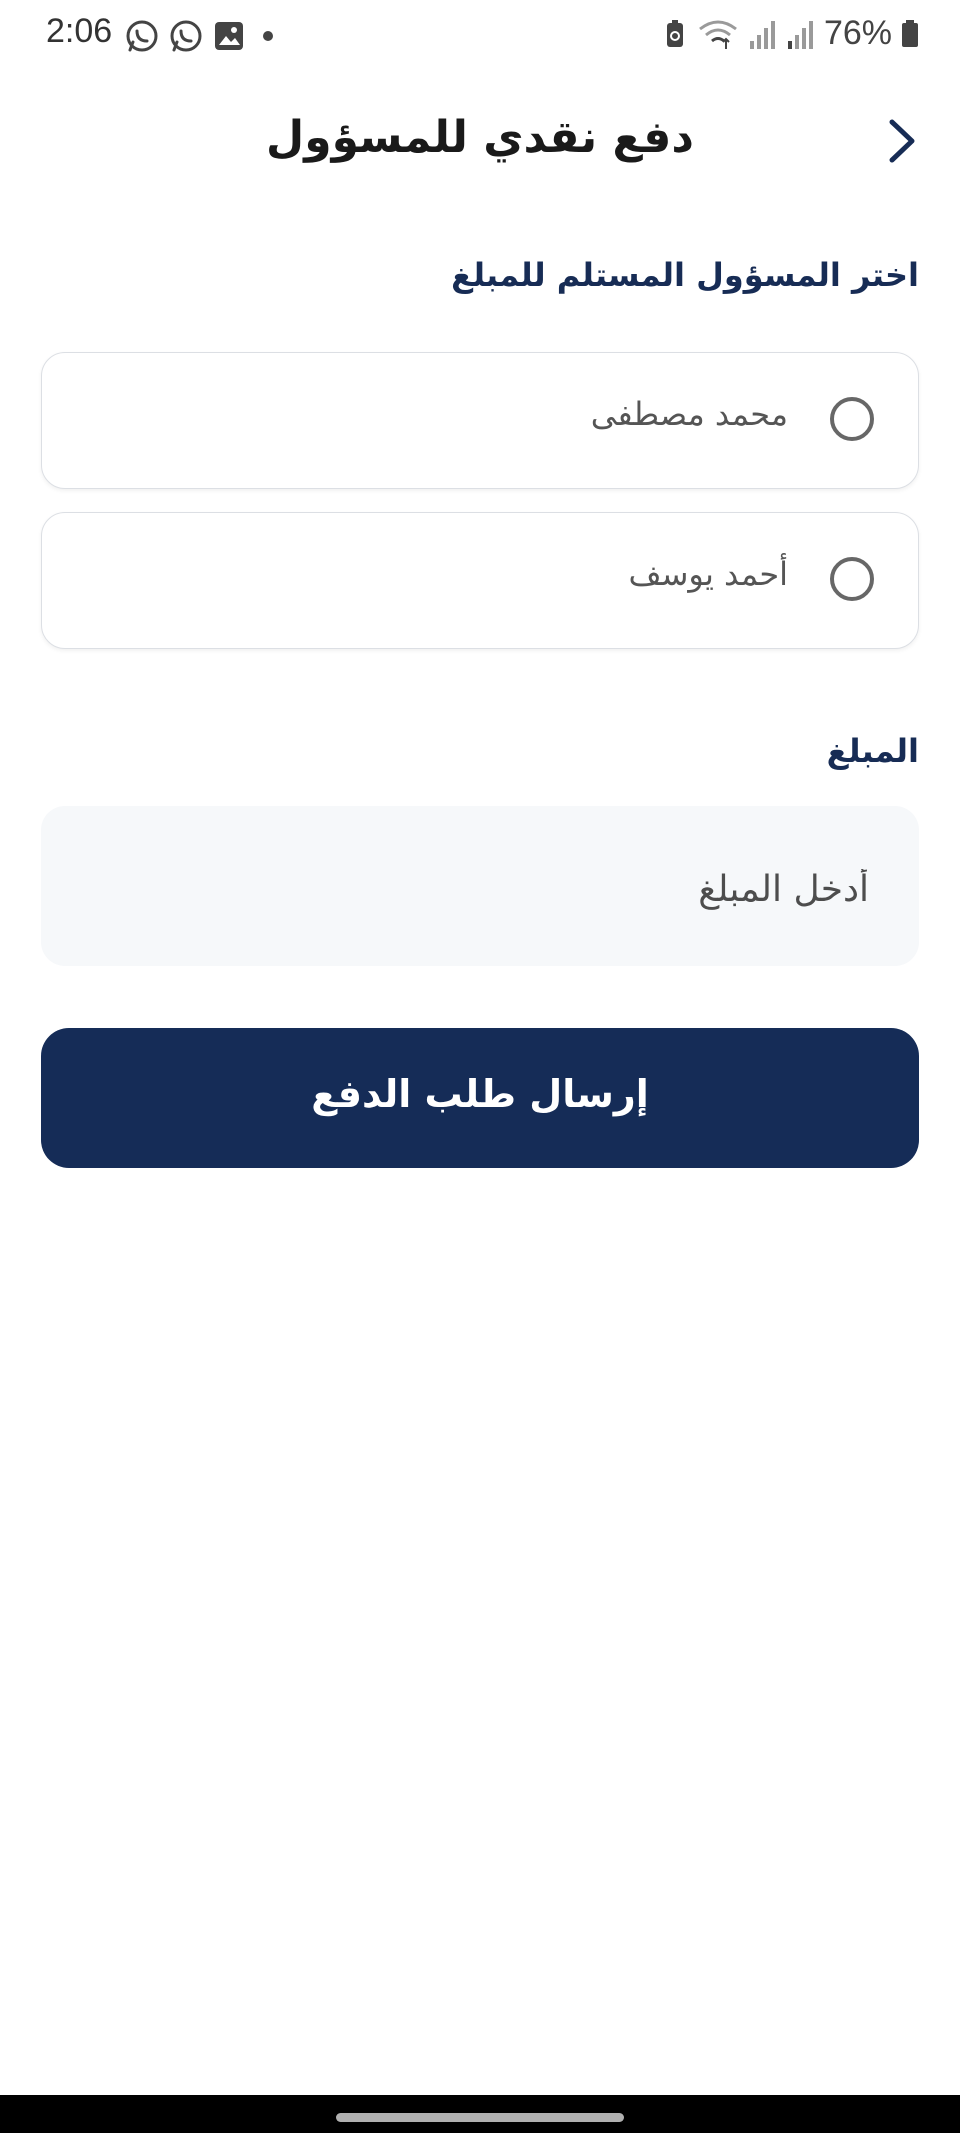  Describe the element at coordinates (229, 36) in the screenshot. I see `gallery-icon` at that location.